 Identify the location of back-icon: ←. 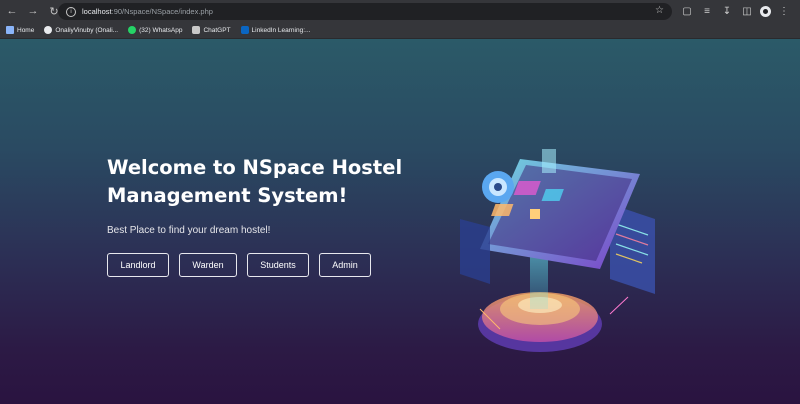
(12, 11).